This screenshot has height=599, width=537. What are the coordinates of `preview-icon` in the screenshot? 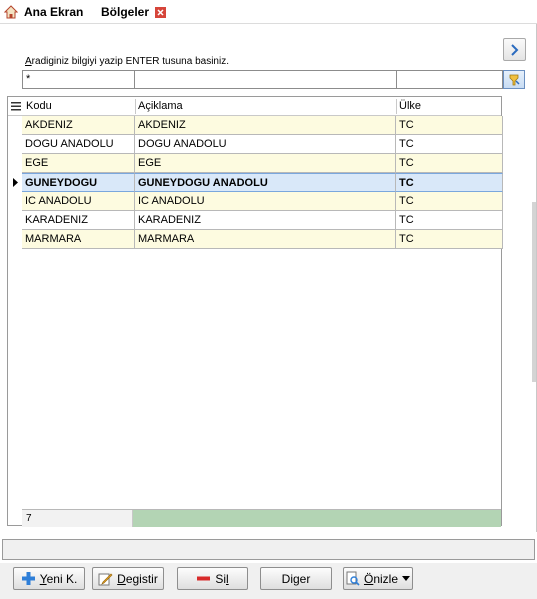 It's located at (352, 578).